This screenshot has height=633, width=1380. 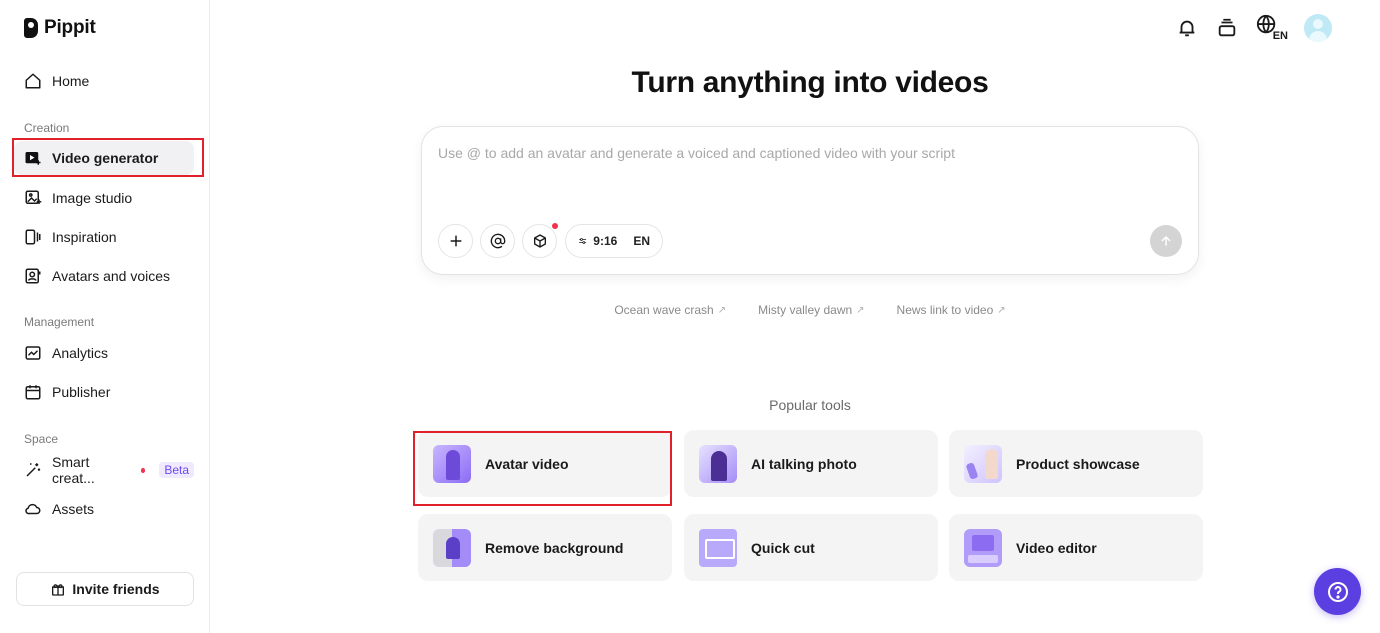 What do you see at coordinates (176, 470) in the screenshot?
I see `beta-badge: Beta` at bounding box center [176, 470].